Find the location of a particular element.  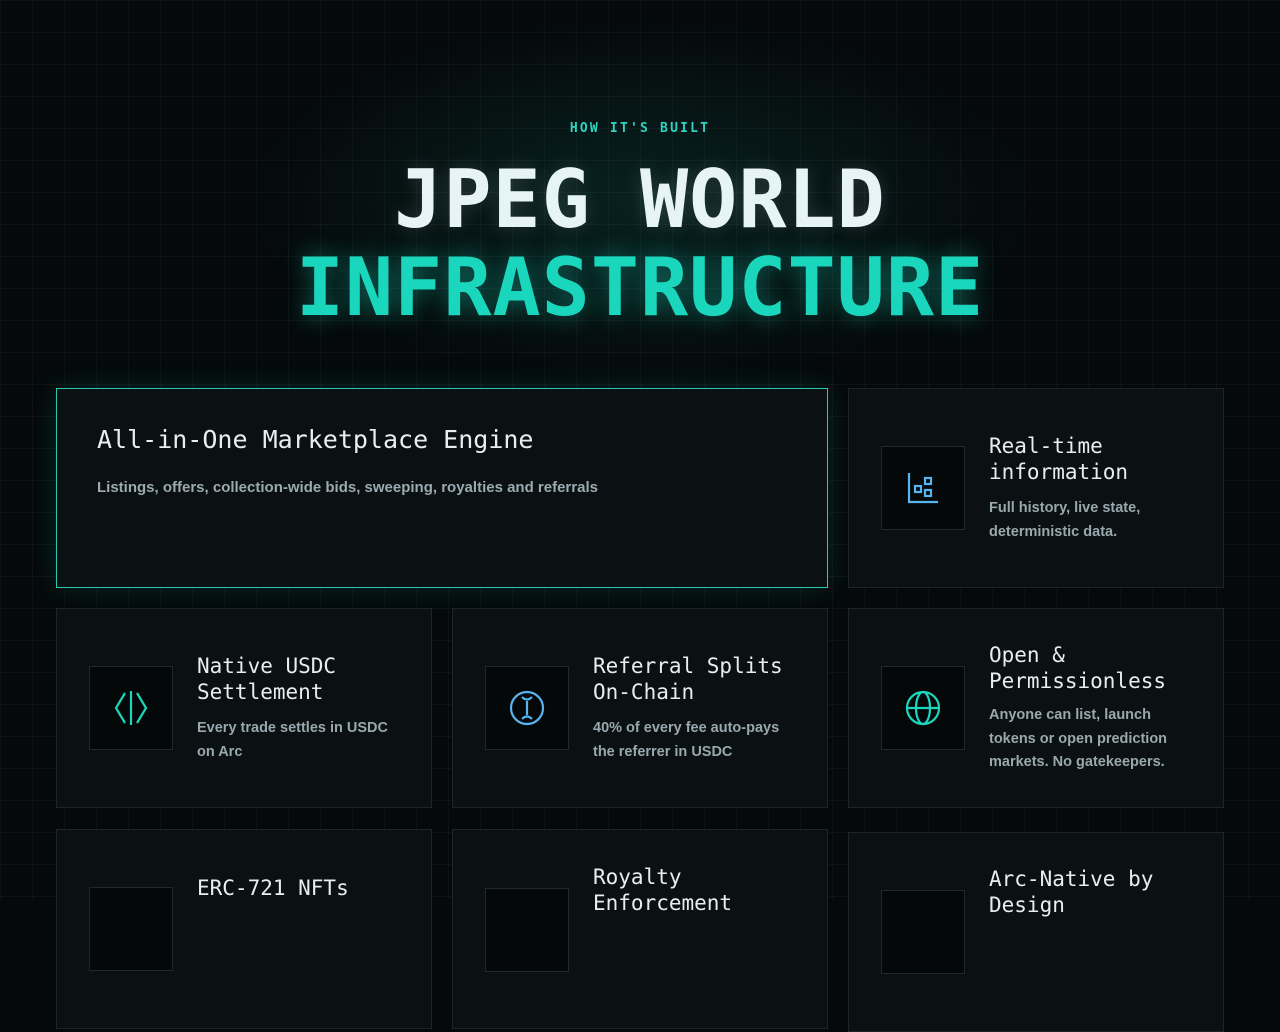

feature-card-erc721: ERC-721 NFTs is located at coordinates (244, 929).